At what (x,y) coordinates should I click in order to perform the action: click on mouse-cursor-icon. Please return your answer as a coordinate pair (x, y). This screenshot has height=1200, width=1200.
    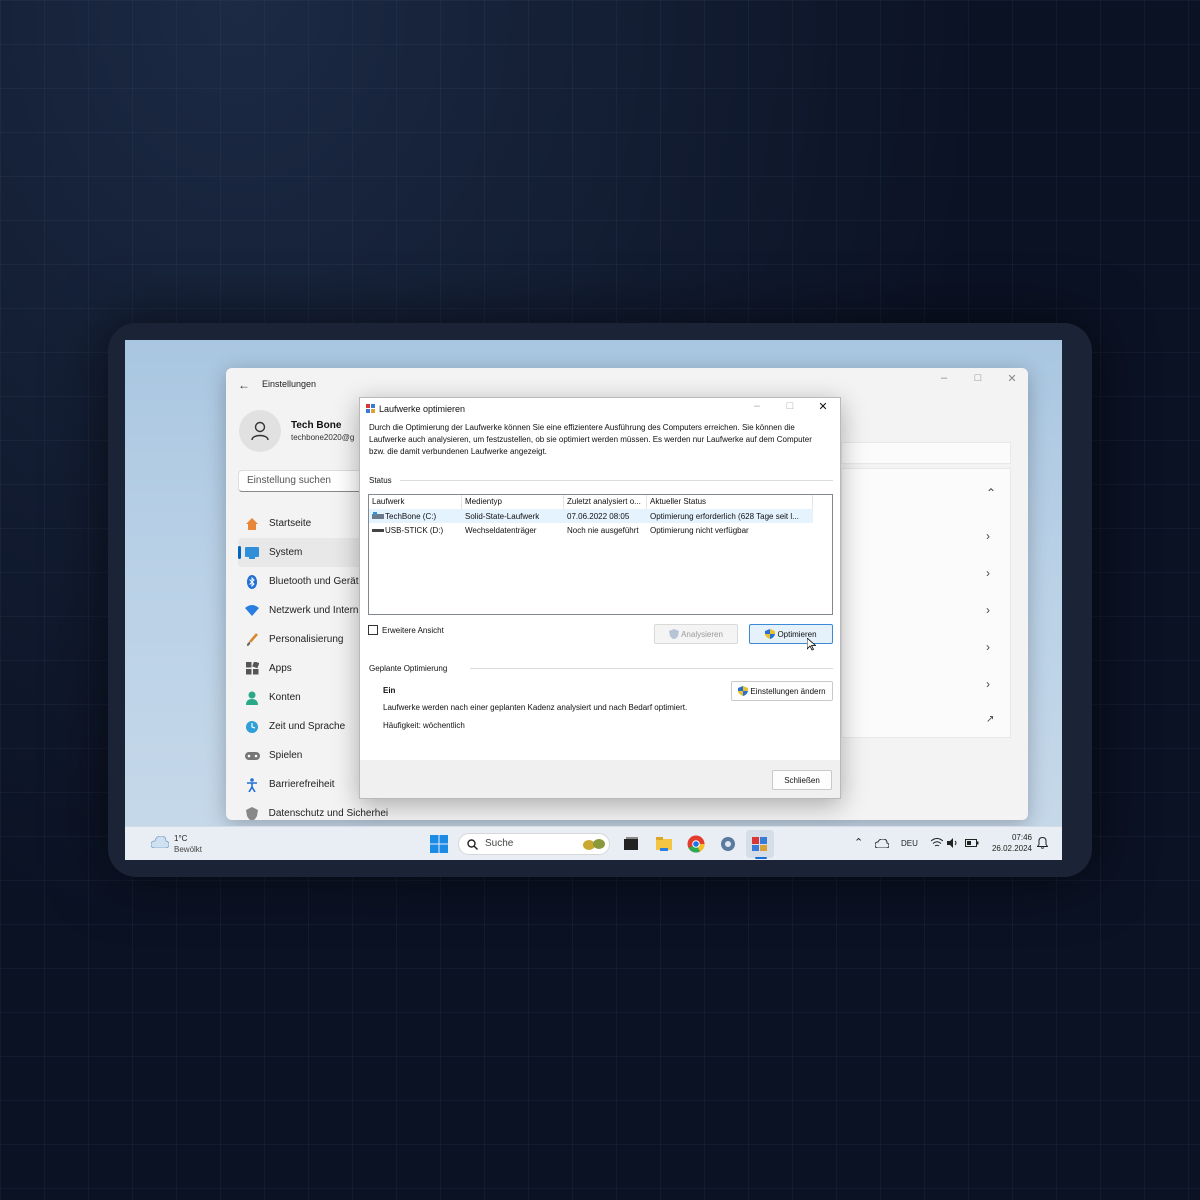
    Looking at the image, I should click on (811, 644).